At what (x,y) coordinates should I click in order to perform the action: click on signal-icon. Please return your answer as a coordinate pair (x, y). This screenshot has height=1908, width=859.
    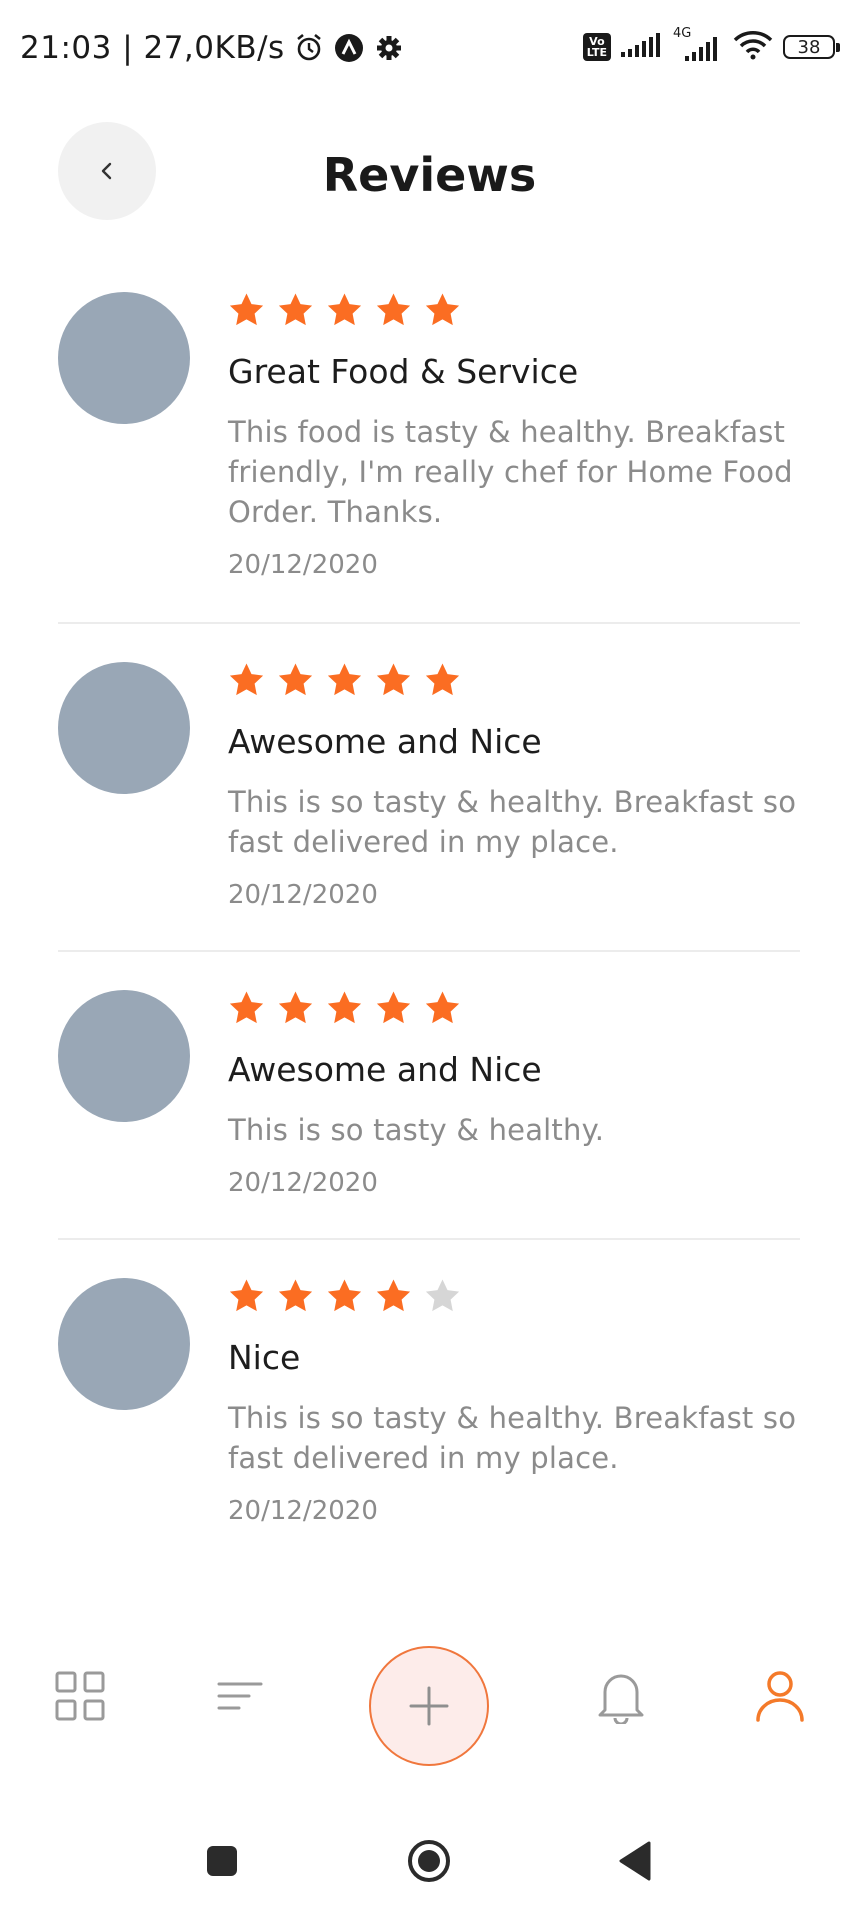
    Looking at the image, I should click on (642, 47).